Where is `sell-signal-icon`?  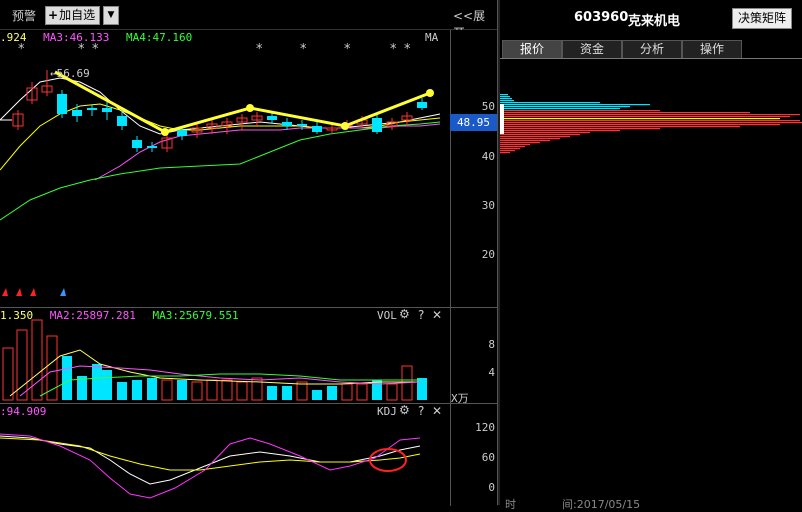
sell-signal-icon is located at coordinates (63, 292).